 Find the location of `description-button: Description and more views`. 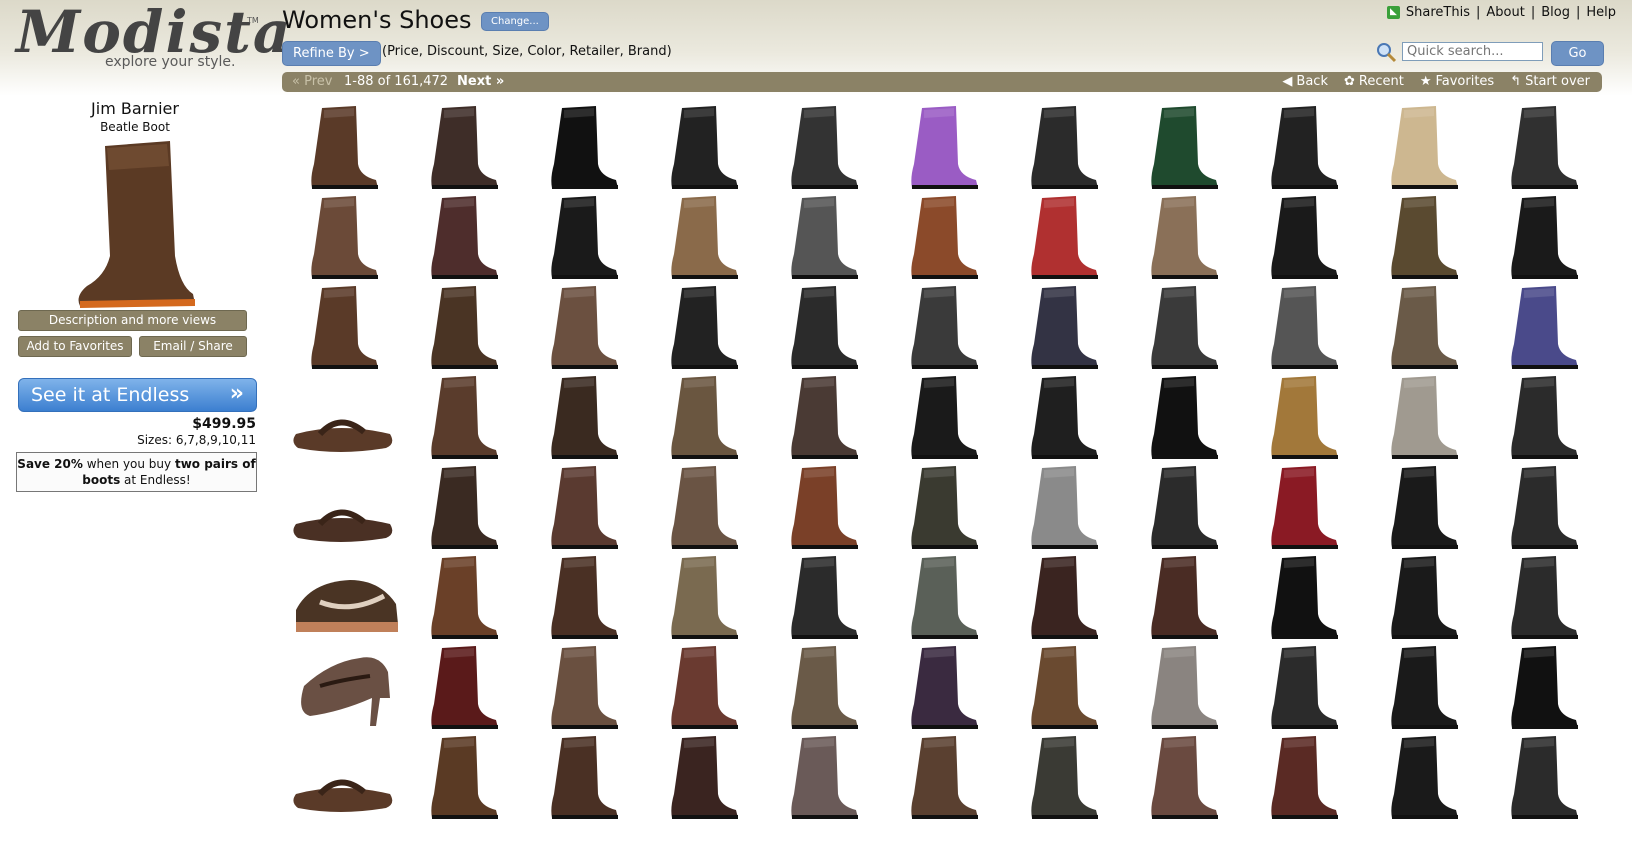

description-button: Description and more views is located at coordinates (132, 320).